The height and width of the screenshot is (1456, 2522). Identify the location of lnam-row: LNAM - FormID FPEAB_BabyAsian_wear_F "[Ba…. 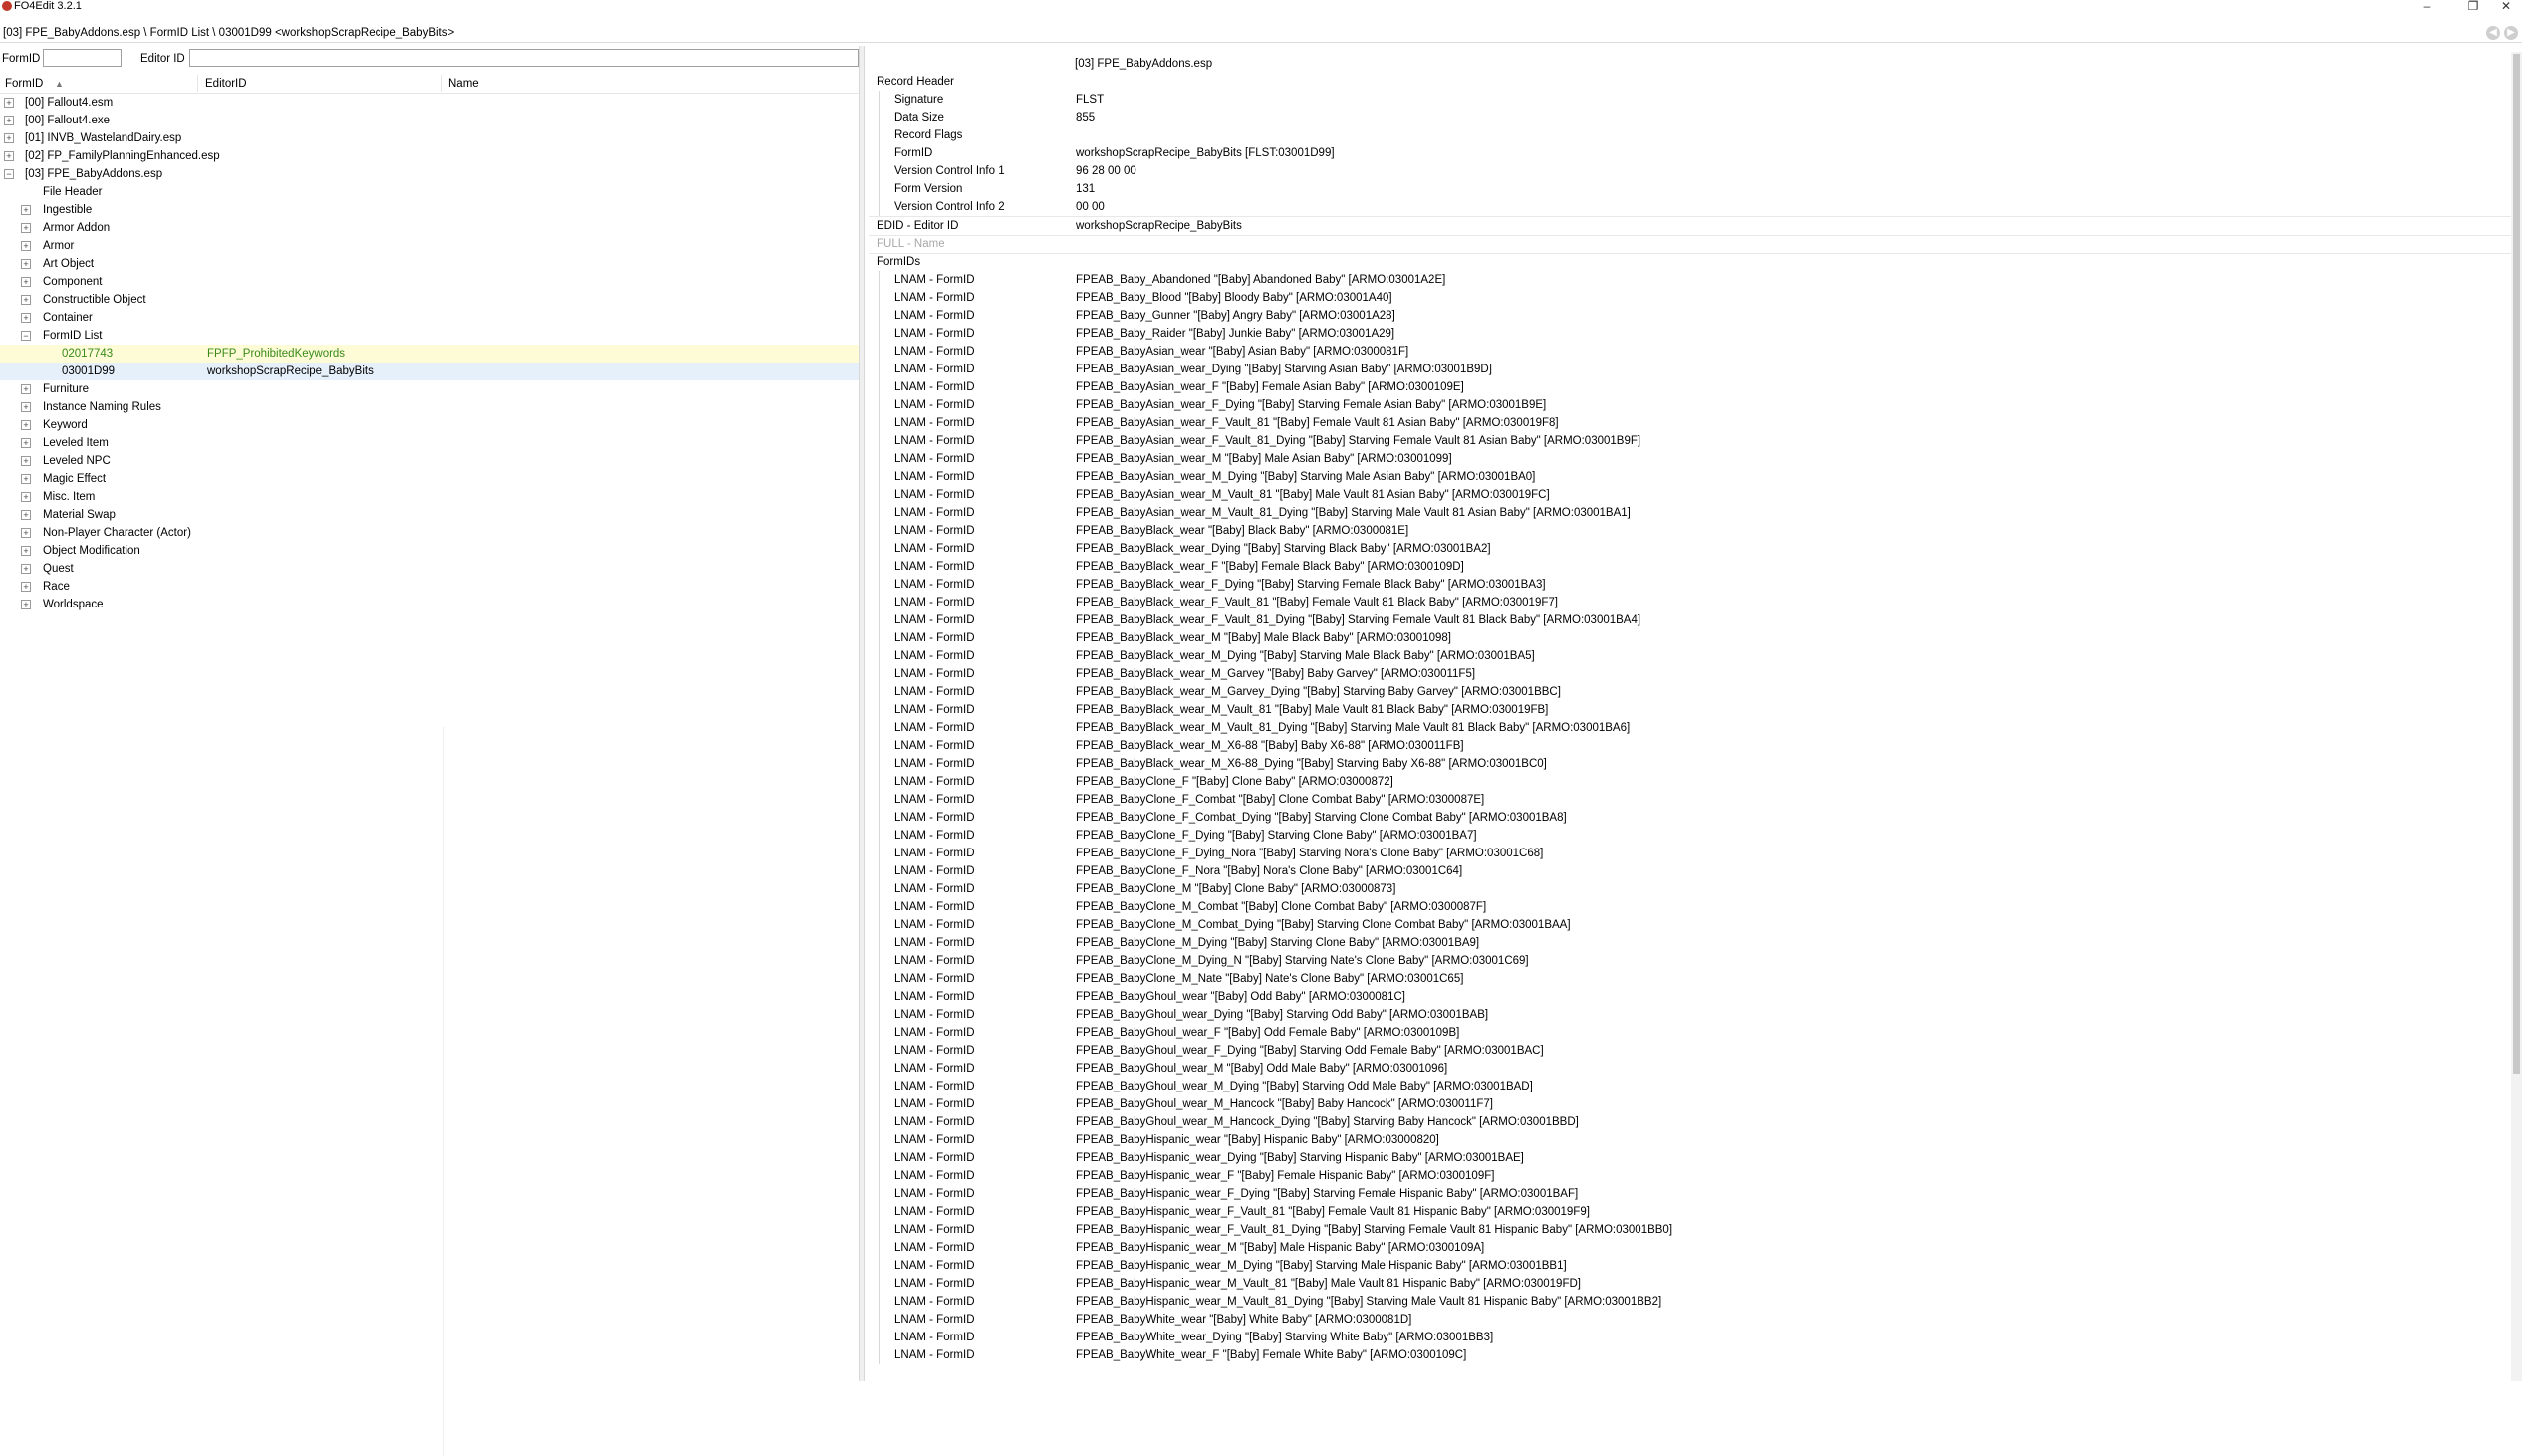
(1690, 387).